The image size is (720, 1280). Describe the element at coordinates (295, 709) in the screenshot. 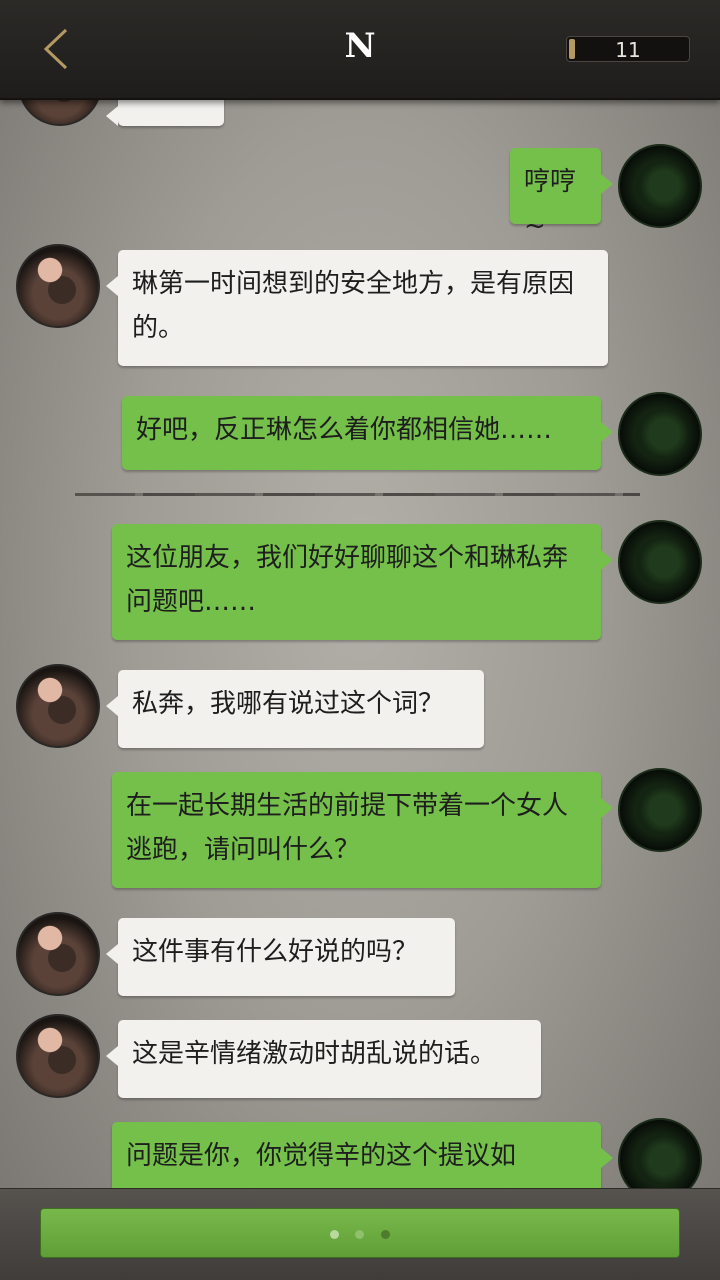

I see `npc-message-bubble: 私奔，我哪有说过这个词？` at that location.